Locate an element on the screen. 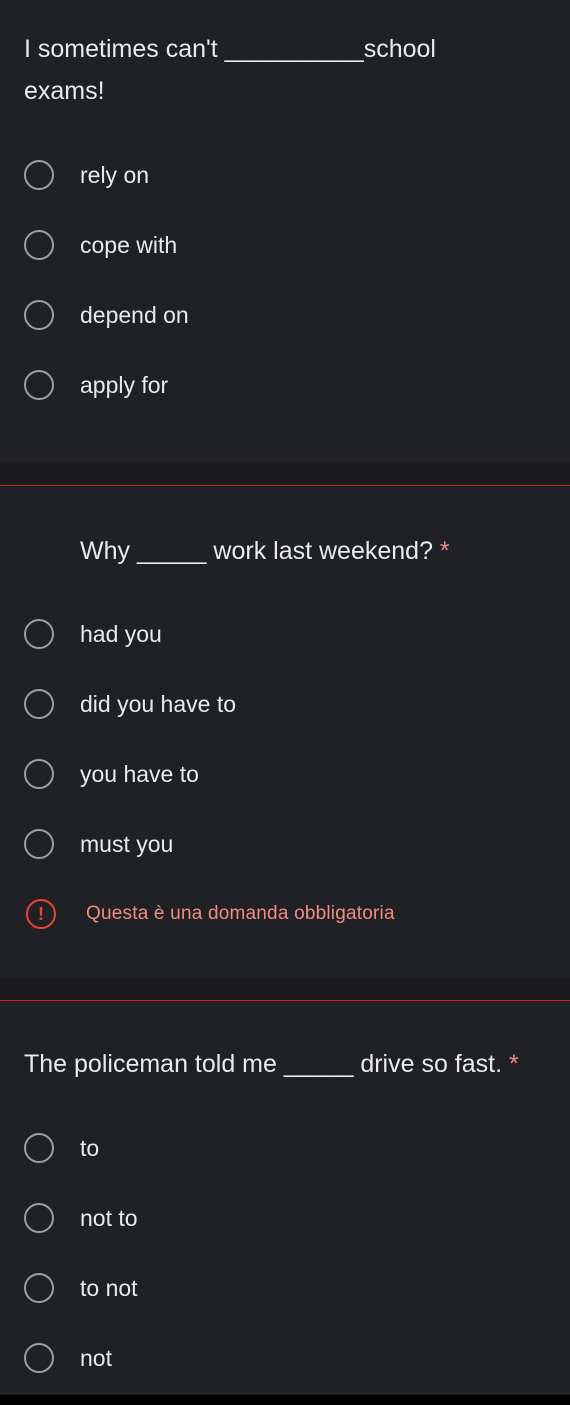  option-label: depend on is located at coordinates (134, 314).